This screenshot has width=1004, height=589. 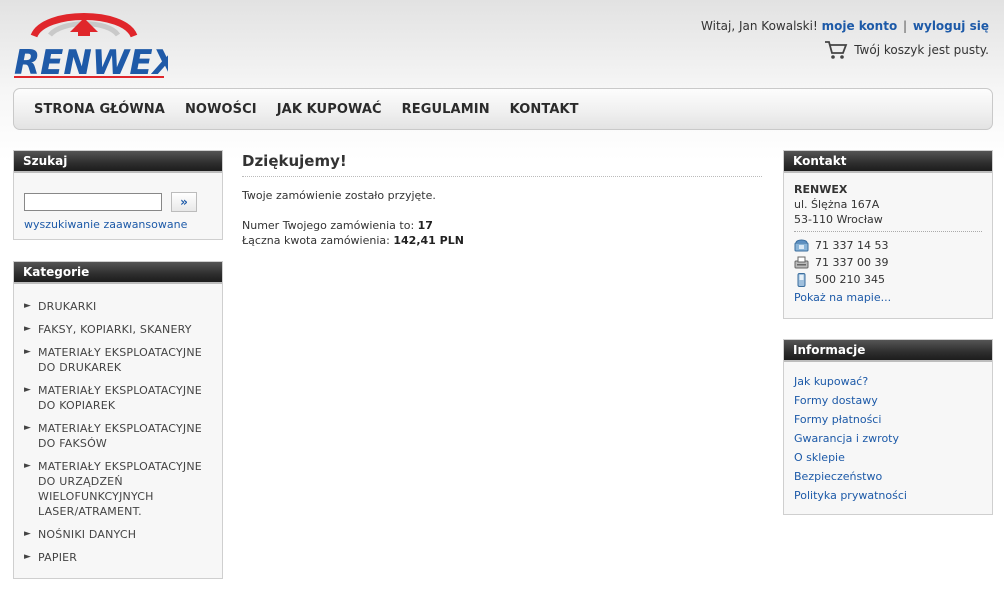 What do you see at coordinates (837, 204) in the screenshot?
I see `company-street: ul. Ślężna 167A` at bounding box center [837, 204].